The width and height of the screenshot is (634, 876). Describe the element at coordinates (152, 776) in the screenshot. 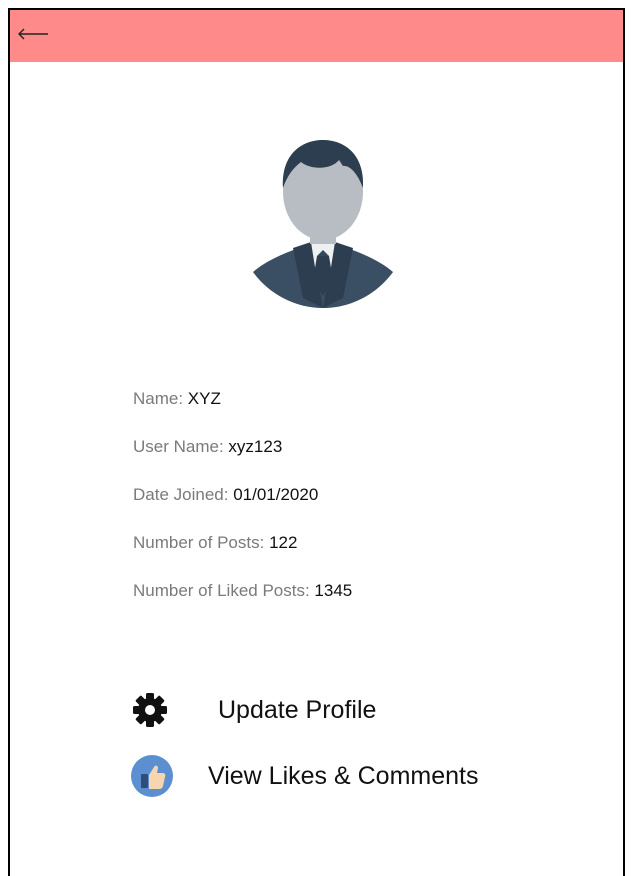

I see `thumbs-up-icon` at that location.